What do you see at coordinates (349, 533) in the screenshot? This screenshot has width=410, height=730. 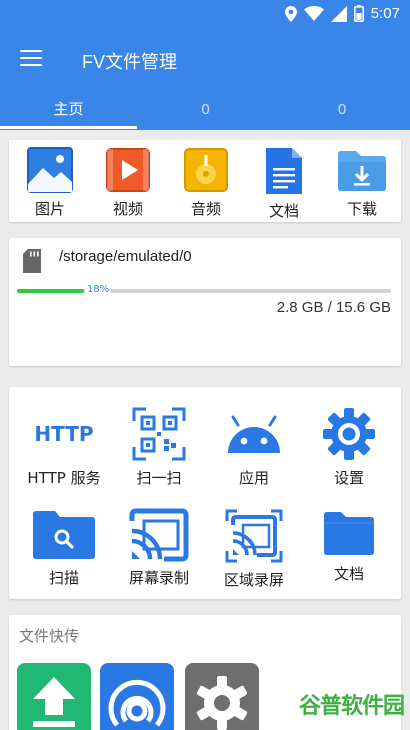 I see `folder-icon` at bounding box center [349, 533].